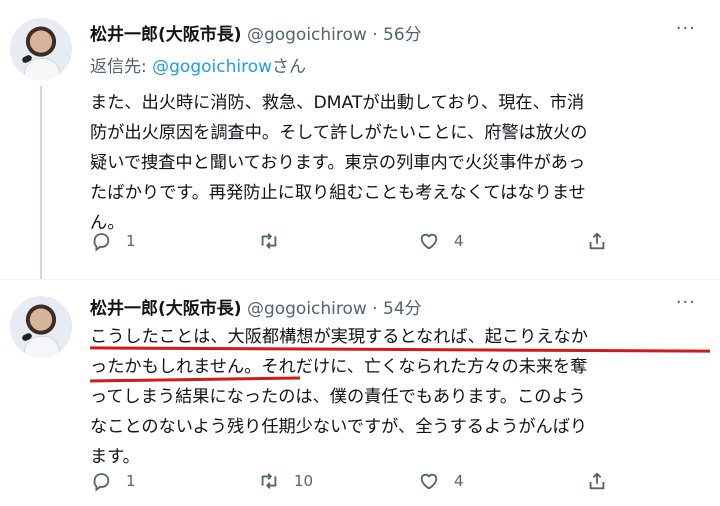 The width and height of the screenshot is (720, 506). Describe the element at coordinates (212, 67) in the screenshot. I see `reply-to-mention: @gogoichirow` at that location.